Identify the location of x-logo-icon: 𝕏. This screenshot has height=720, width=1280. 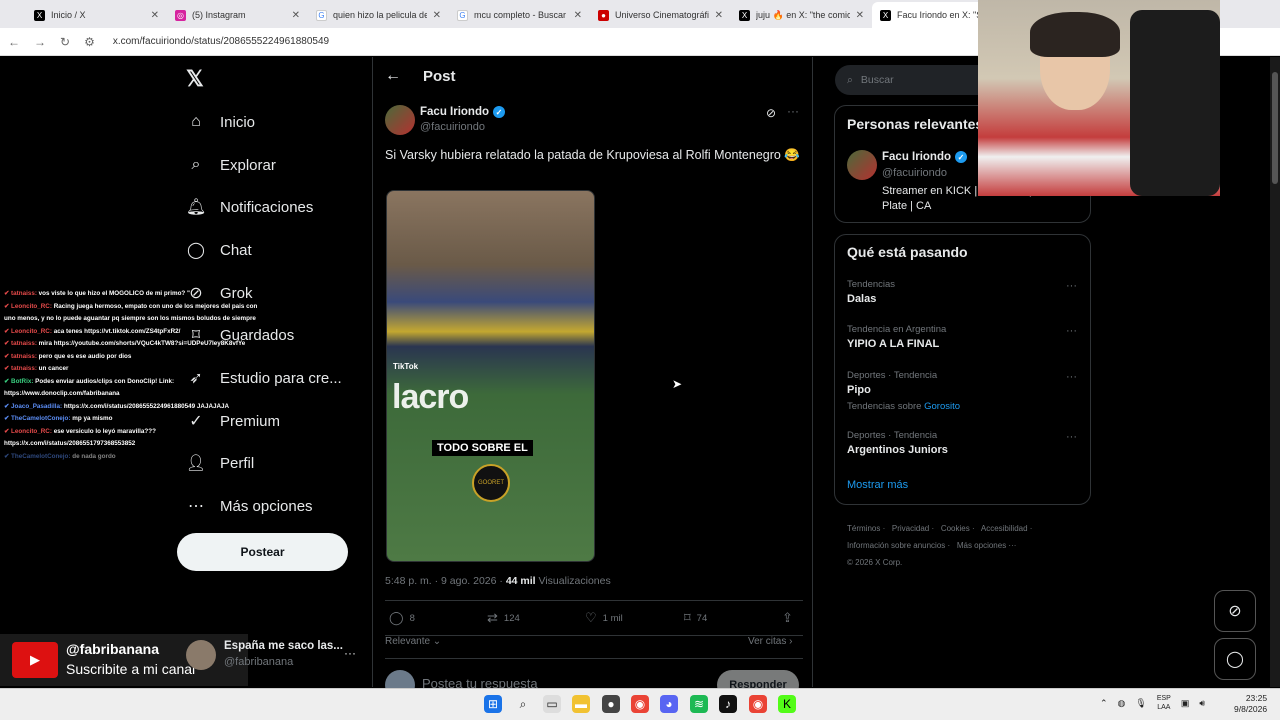
(195, 79).